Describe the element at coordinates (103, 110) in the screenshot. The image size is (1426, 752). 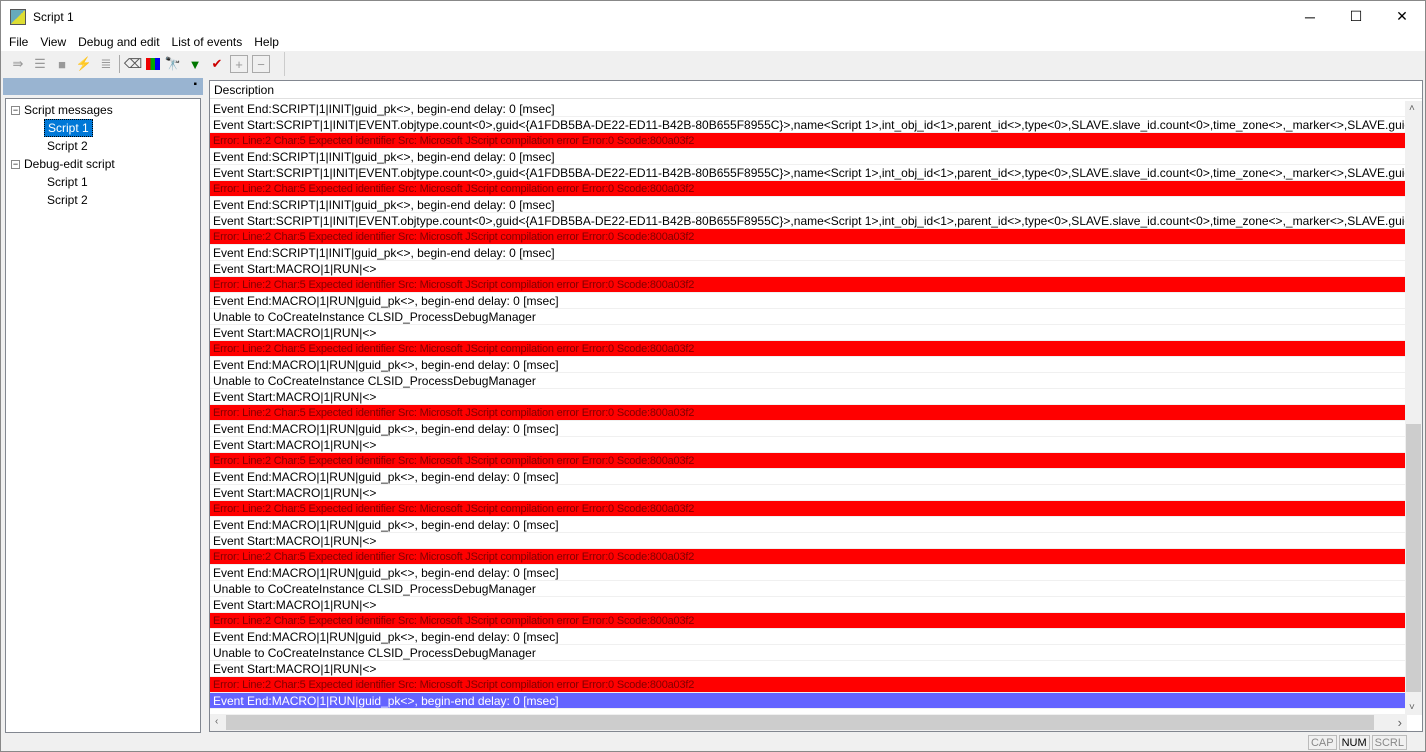
I see `tree-group-script-messages: − Script messages` at that location.